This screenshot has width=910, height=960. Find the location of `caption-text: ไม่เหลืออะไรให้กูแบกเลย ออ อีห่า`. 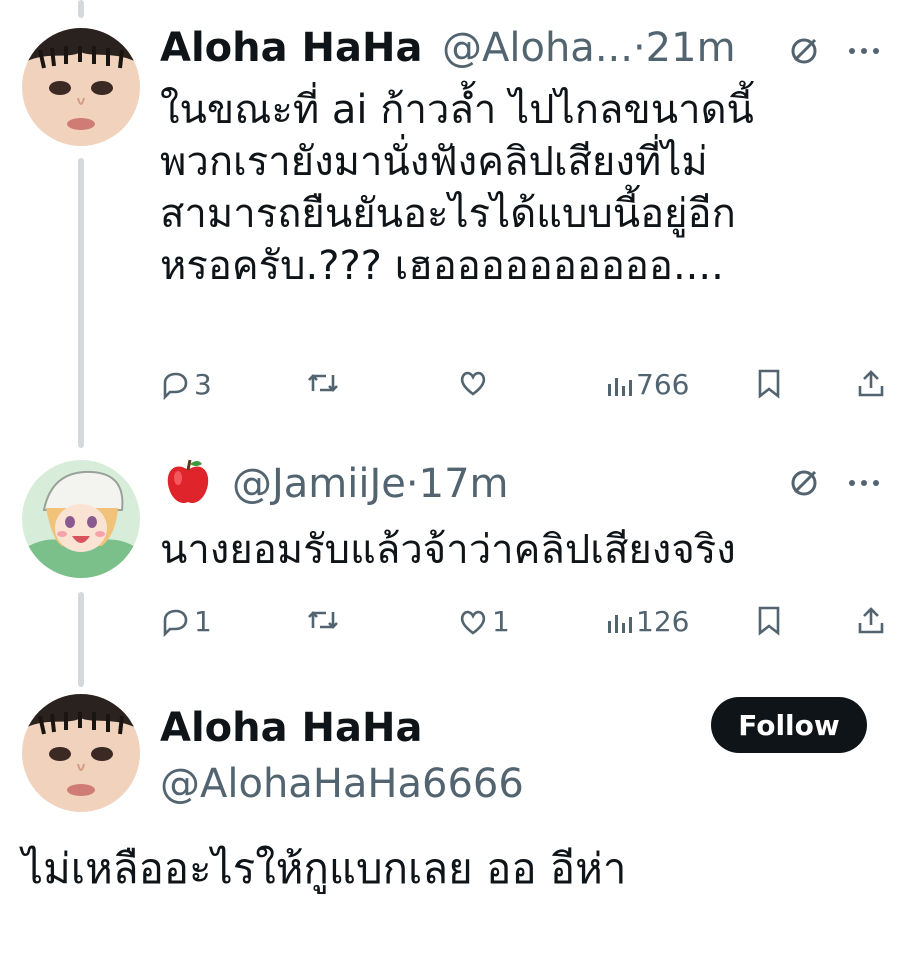

caption-text: ไม่เหลืออะไรให้กูแบกเลย ออ อีห่า is located at coordinates (324, 868).